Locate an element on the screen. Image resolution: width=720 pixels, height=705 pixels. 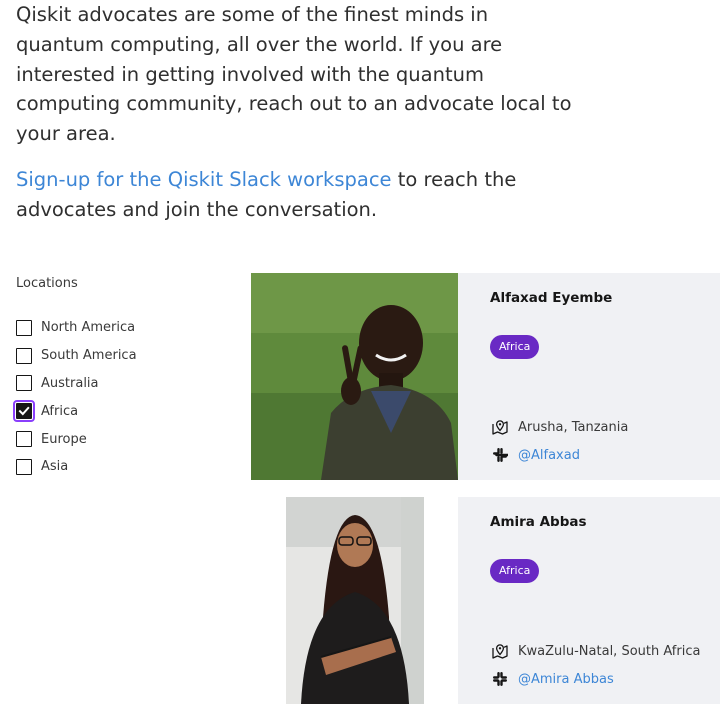
locations-filter-label: Locations is located at coordinates (47, 283).